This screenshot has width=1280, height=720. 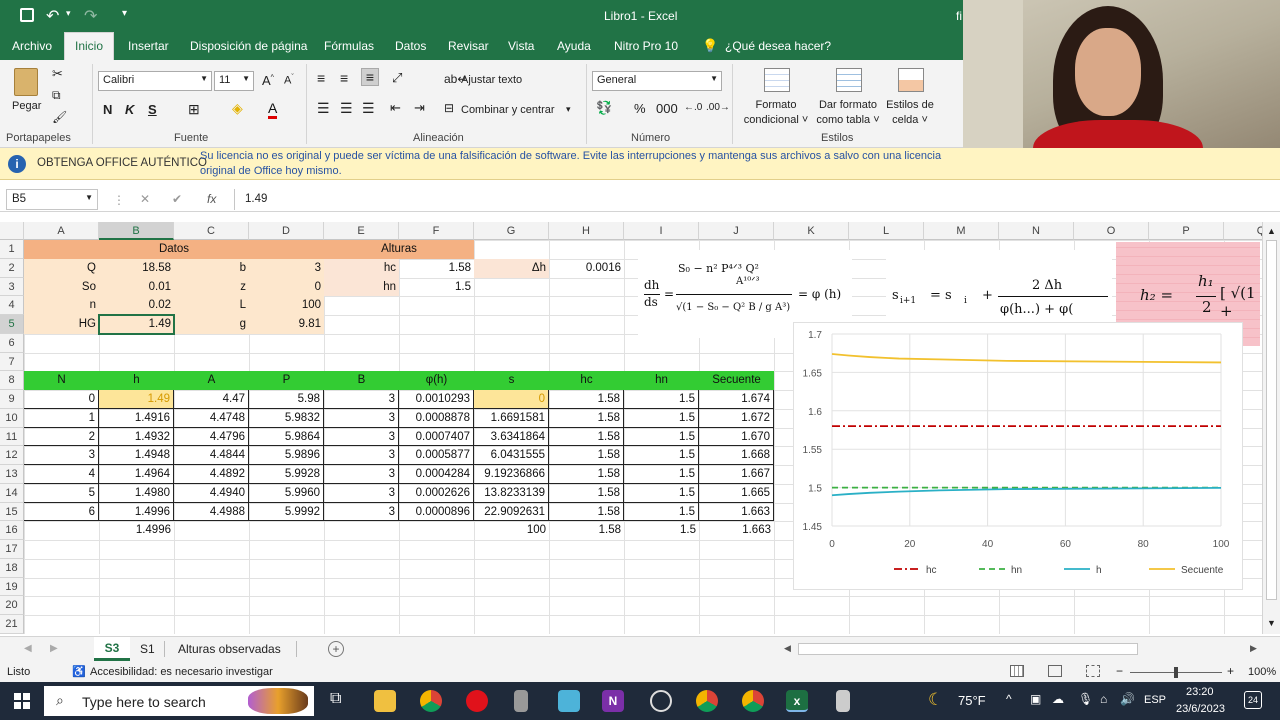 I want to click on clock-date: 23/6/2023, so click(x=1200, y=709).